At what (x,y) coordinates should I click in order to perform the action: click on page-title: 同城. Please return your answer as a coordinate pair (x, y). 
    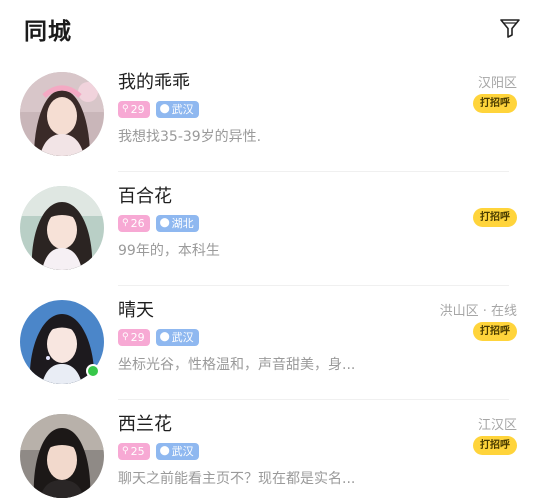
    Looking at the image, I should click on (48, 32).